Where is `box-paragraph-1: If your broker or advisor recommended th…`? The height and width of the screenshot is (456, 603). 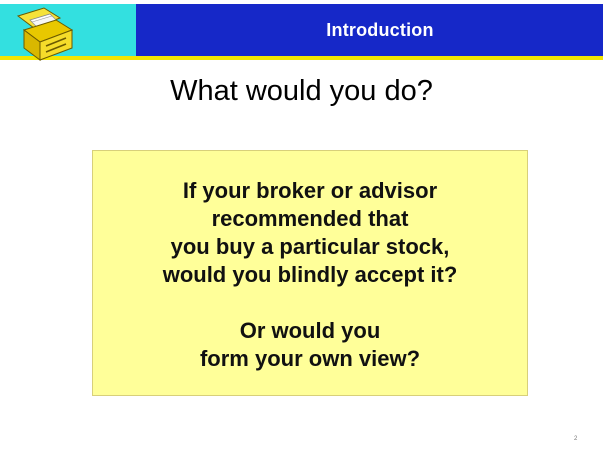
box-paragraph-1: If your broker or advisor recommended th… is located at coordinates (310, 232).